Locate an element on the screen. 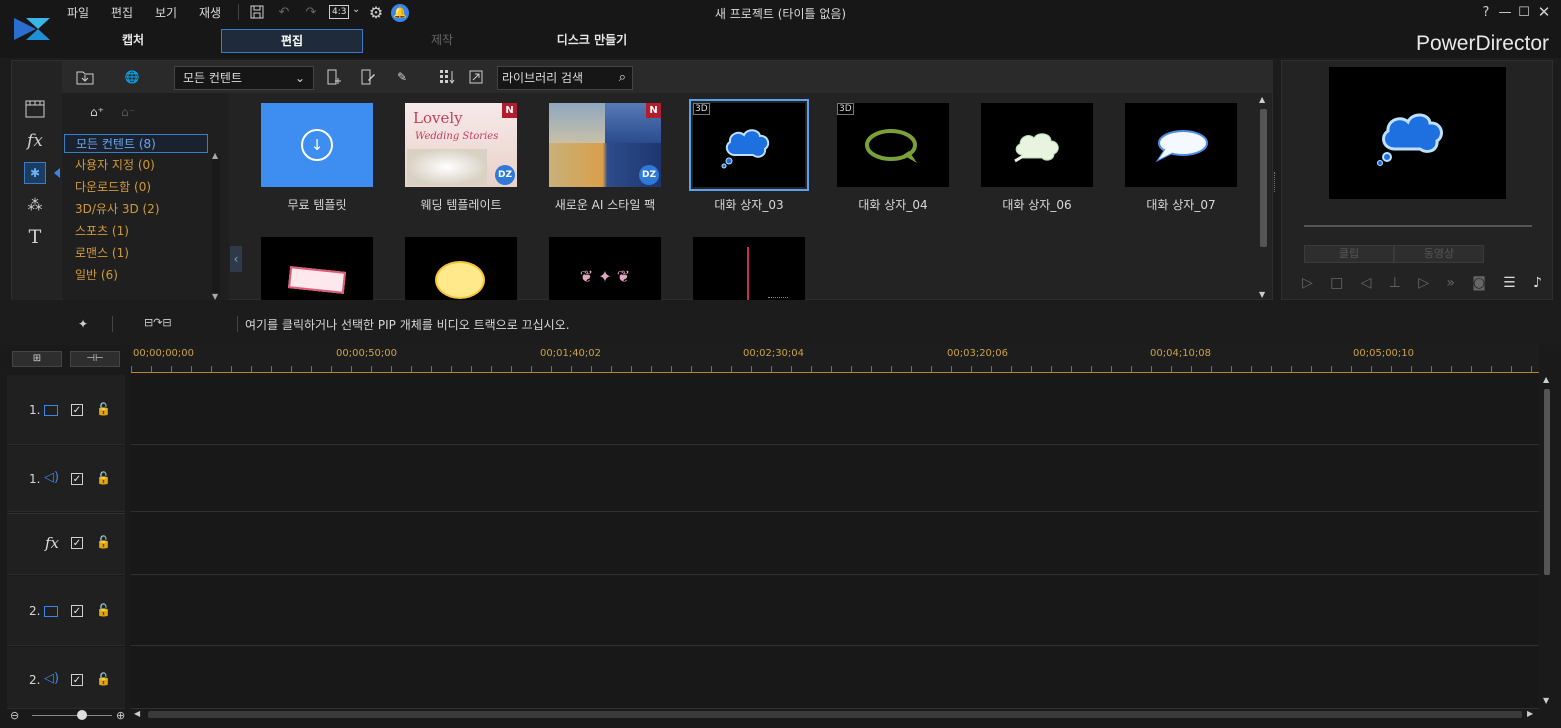 Image resolution: width=1561 pixels, height=728 pixels. fx-room-icon: fx is located at coordinates (35, 141).